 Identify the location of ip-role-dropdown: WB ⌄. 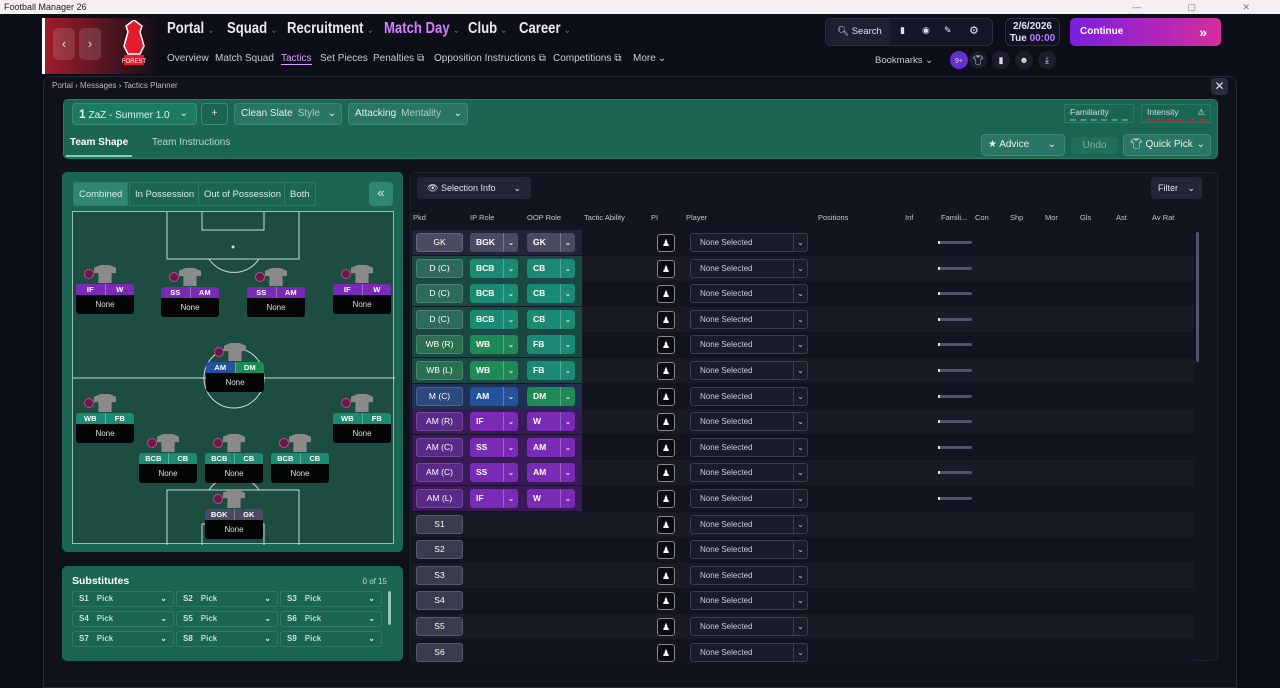
(494, 370).